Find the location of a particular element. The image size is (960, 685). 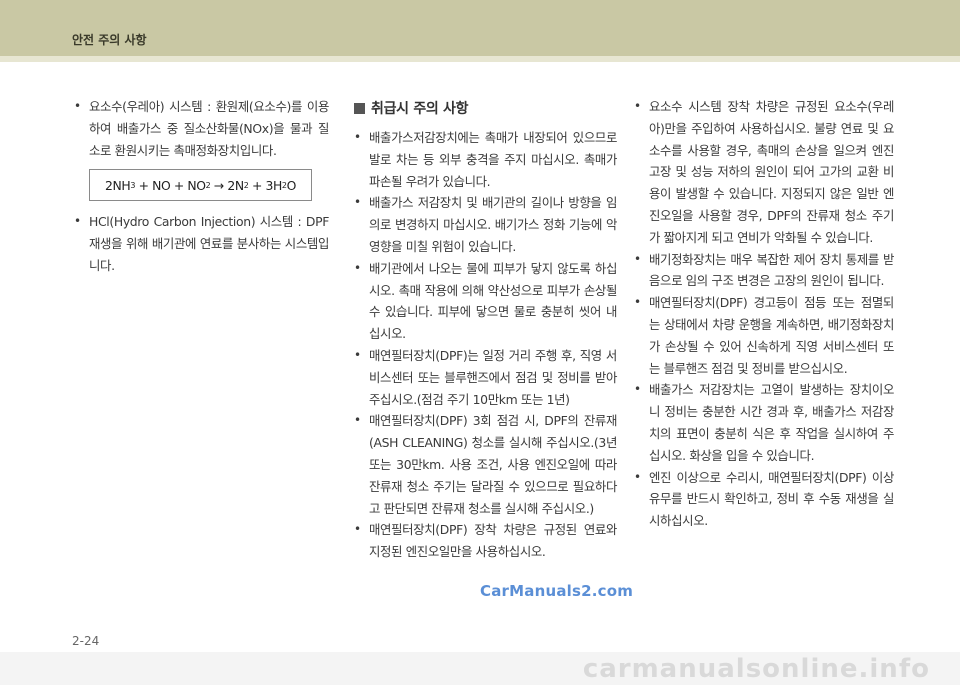

chemical-formula-box: 2NH 3 + NO + NO 2 → 2N 2 + 3H 2 O is located at coordinates (200, 185).